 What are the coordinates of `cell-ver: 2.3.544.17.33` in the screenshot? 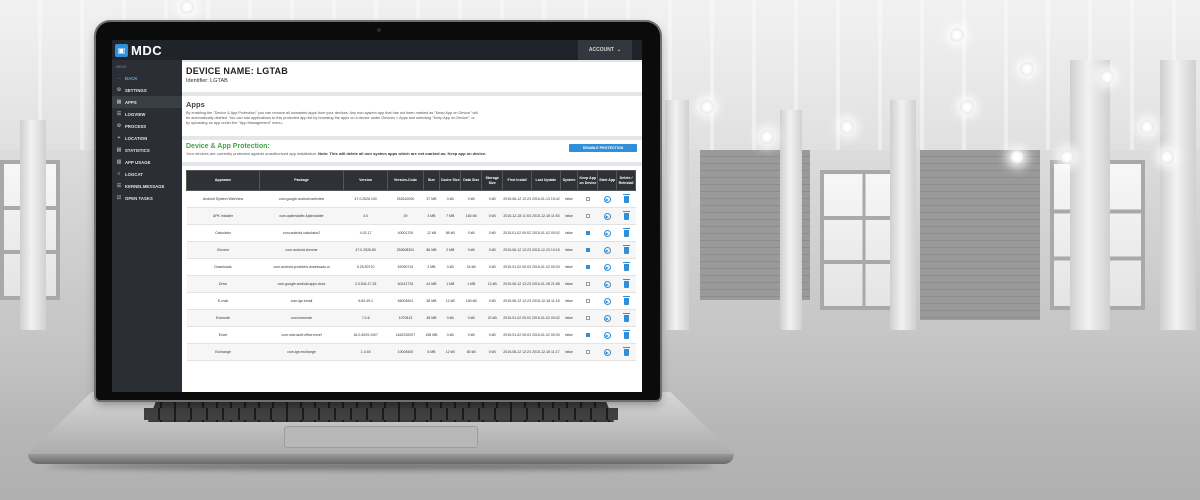 It's located at (365, 284).